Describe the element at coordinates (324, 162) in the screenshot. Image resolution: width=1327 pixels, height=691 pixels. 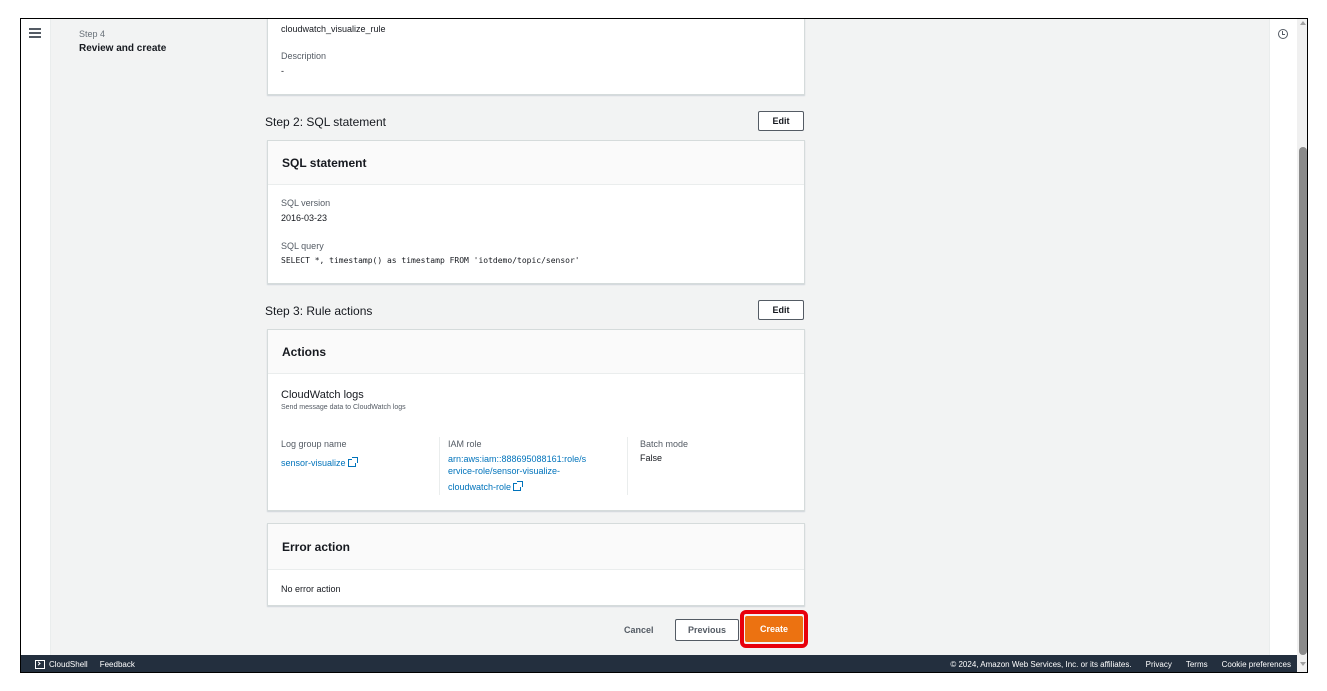
I see `sql-card-title: SQL statement` at that location.